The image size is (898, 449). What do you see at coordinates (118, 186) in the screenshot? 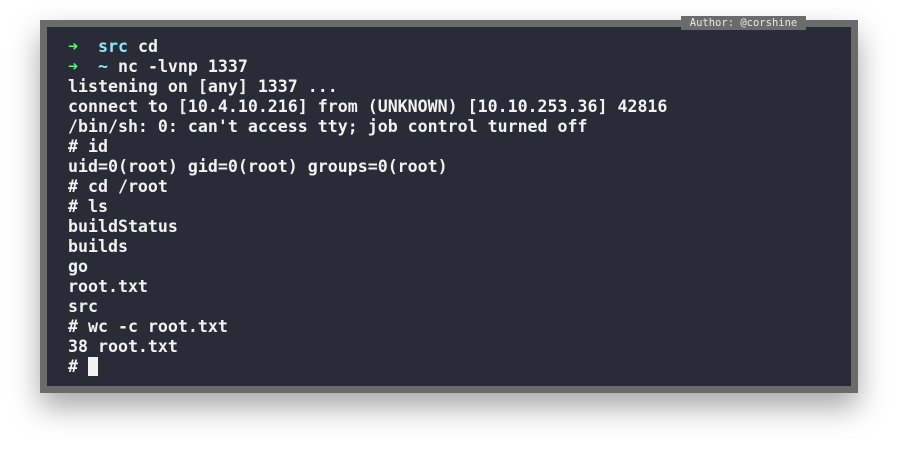
I see `output-line: # cd /root` at bounding box center [118, 186].